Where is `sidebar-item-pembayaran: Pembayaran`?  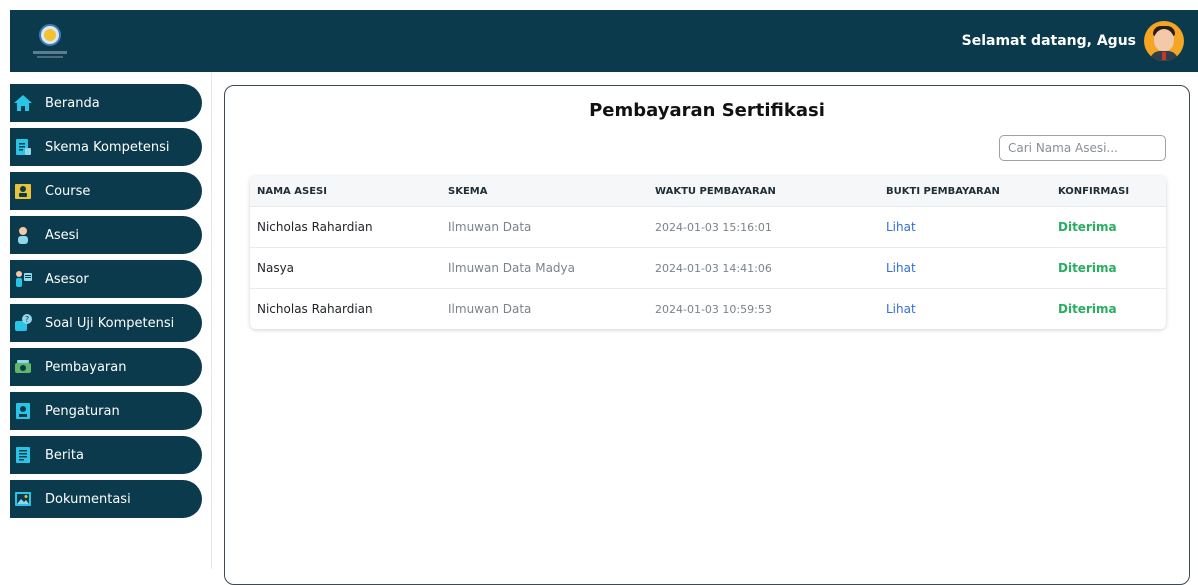 sidebar-item-pembayaran: Pembayaran is located at coordinates (106, 367).